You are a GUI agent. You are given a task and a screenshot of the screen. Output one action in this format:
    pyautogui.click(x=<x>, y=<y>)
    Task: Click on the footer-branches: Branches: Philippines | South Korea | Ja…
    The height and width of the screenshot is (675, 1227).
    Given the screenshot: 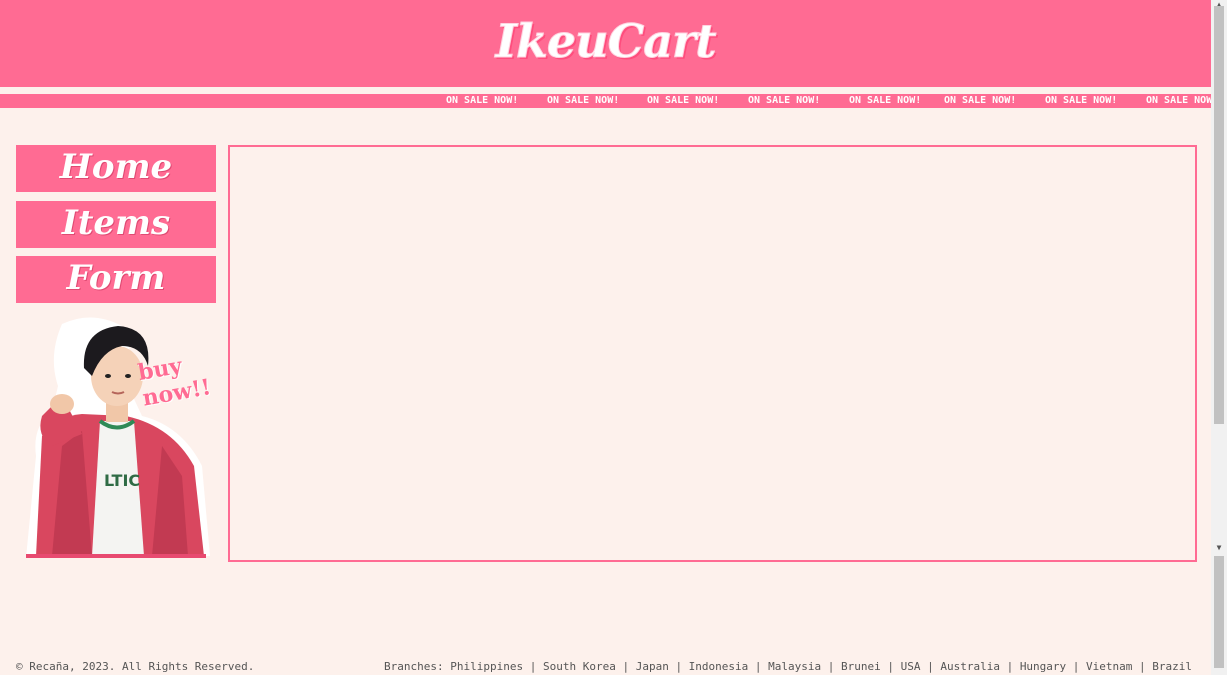 What is the action you would take?
    pyautogui.click(x=788, y=666)
    